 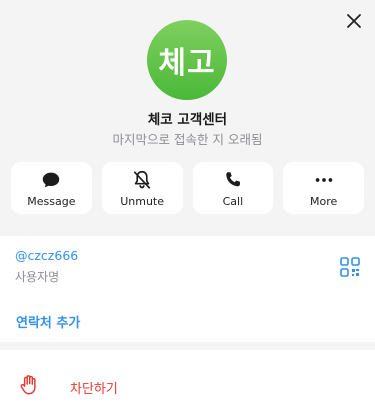 I want to click on username-label: 사용자명, so click(x=37, y=277).